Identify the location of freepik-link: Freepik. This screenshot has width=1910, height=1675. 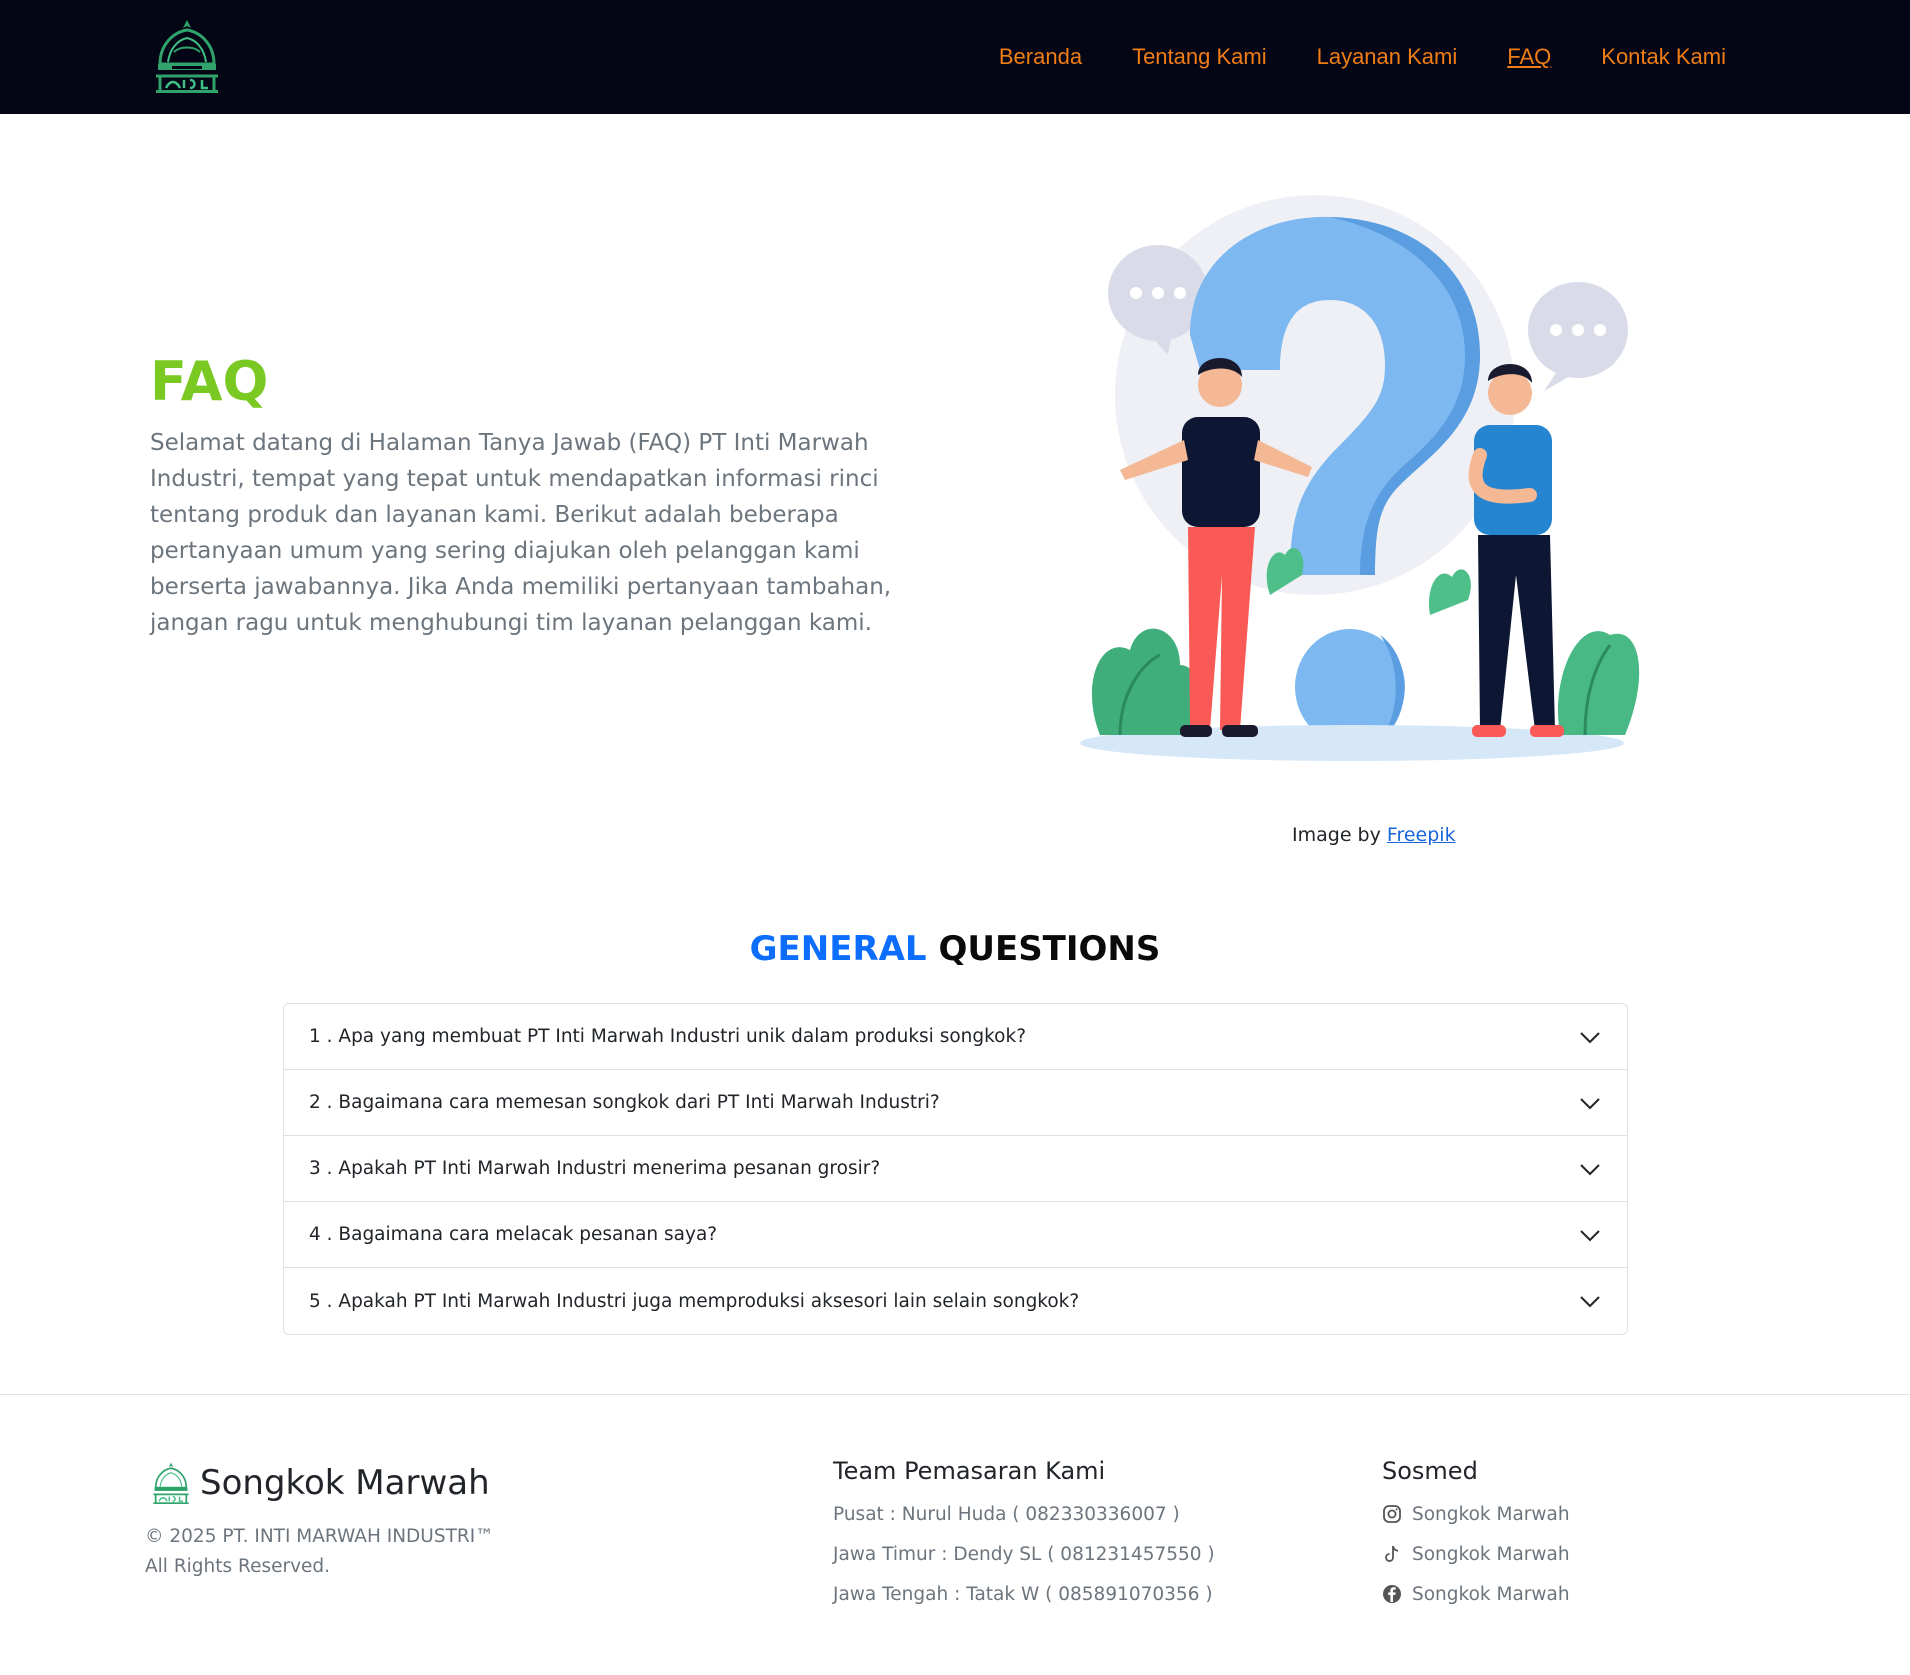
(1421, 835).